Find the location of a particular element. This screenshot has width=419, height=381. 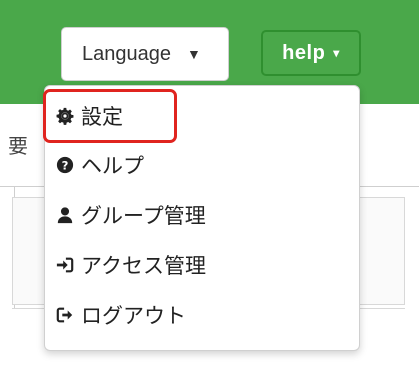

help-button: help ▾ is located at coordinates (311, 53).